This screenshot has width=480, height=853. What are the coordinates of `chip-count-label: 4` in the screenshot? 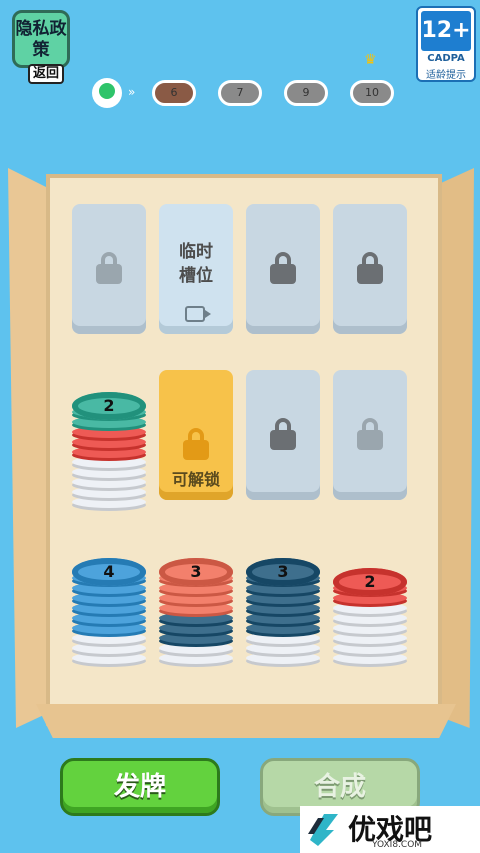 It's located at (109, 571).